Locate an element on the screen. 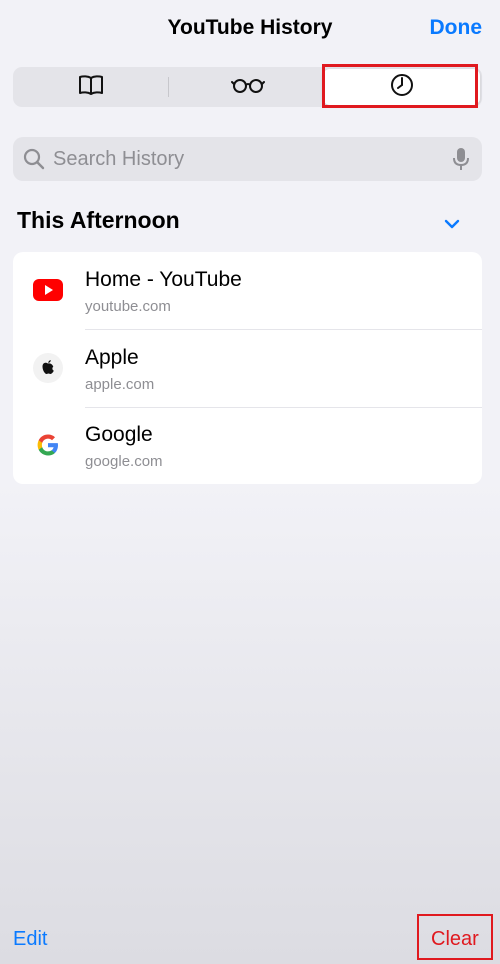 This screenshot has height=964, width=500. tab-bookmarks is located at coordinates (90, 87).